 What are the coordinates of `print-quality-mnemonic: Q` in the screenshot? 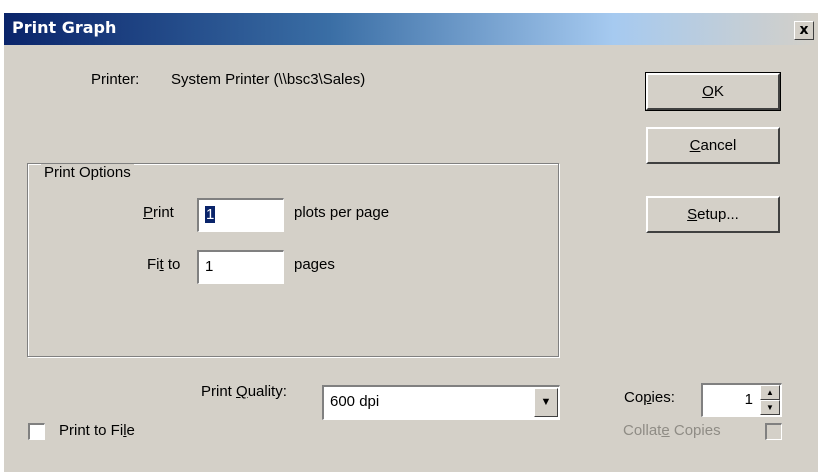 It's located at (242, 391).